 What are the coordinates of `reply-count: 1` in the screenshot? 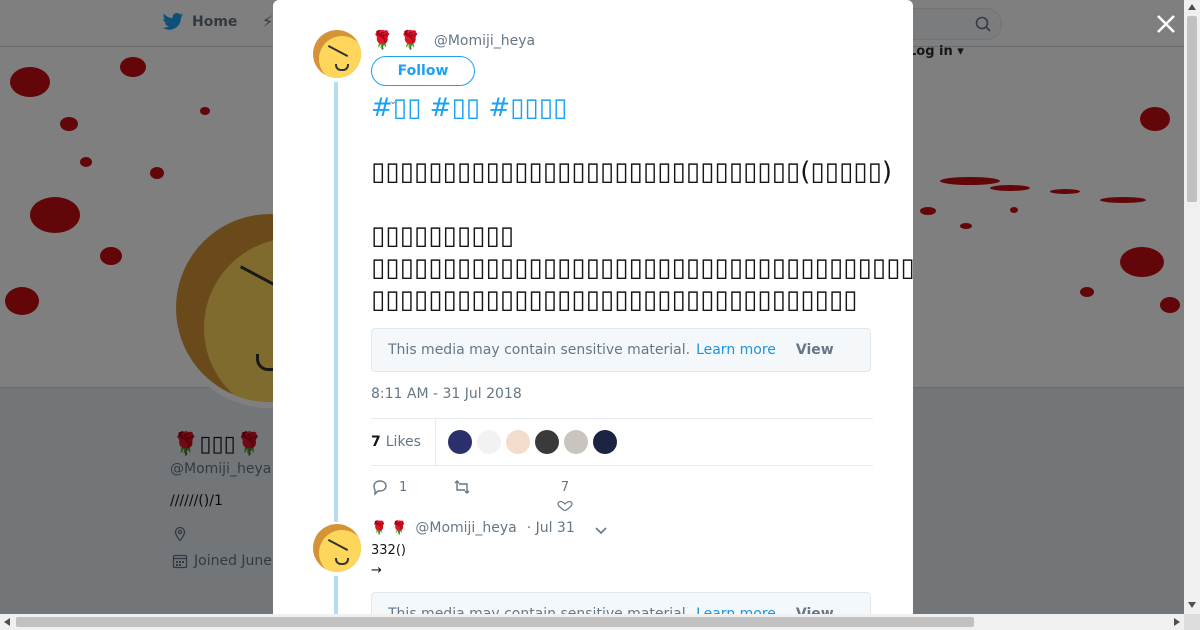 It's located at (403, 487).